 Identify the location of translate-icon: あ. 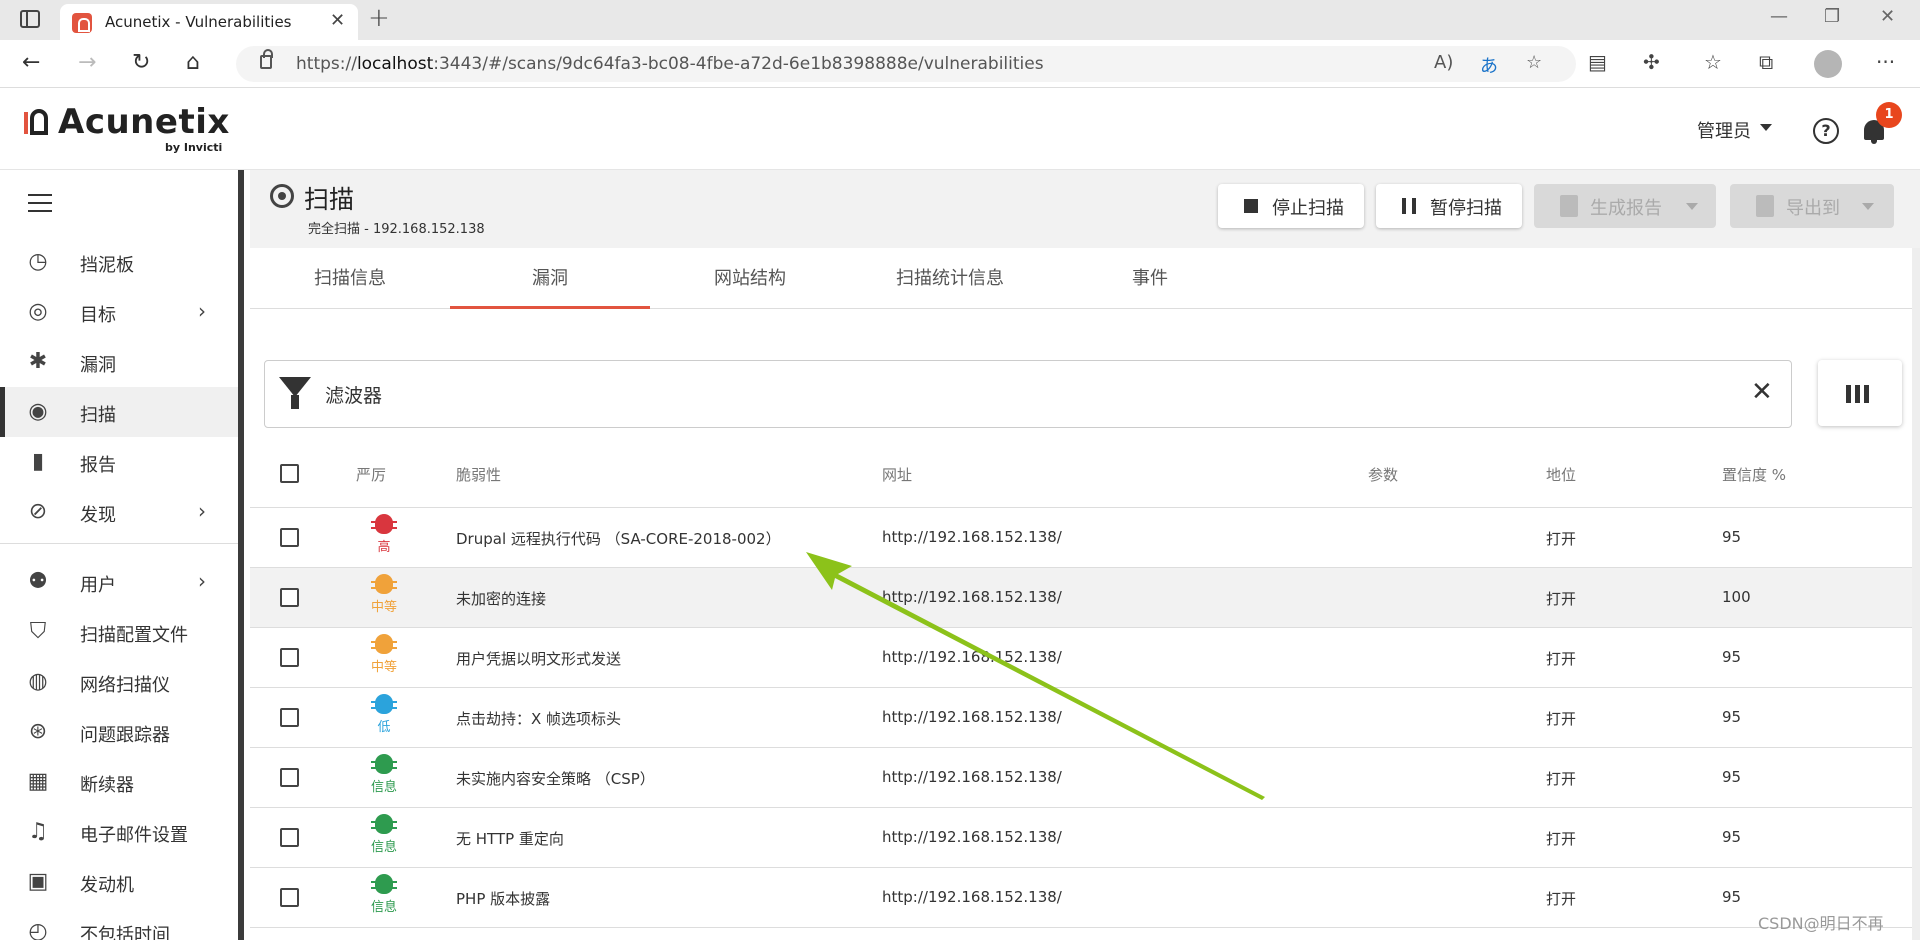
(1489, 65).